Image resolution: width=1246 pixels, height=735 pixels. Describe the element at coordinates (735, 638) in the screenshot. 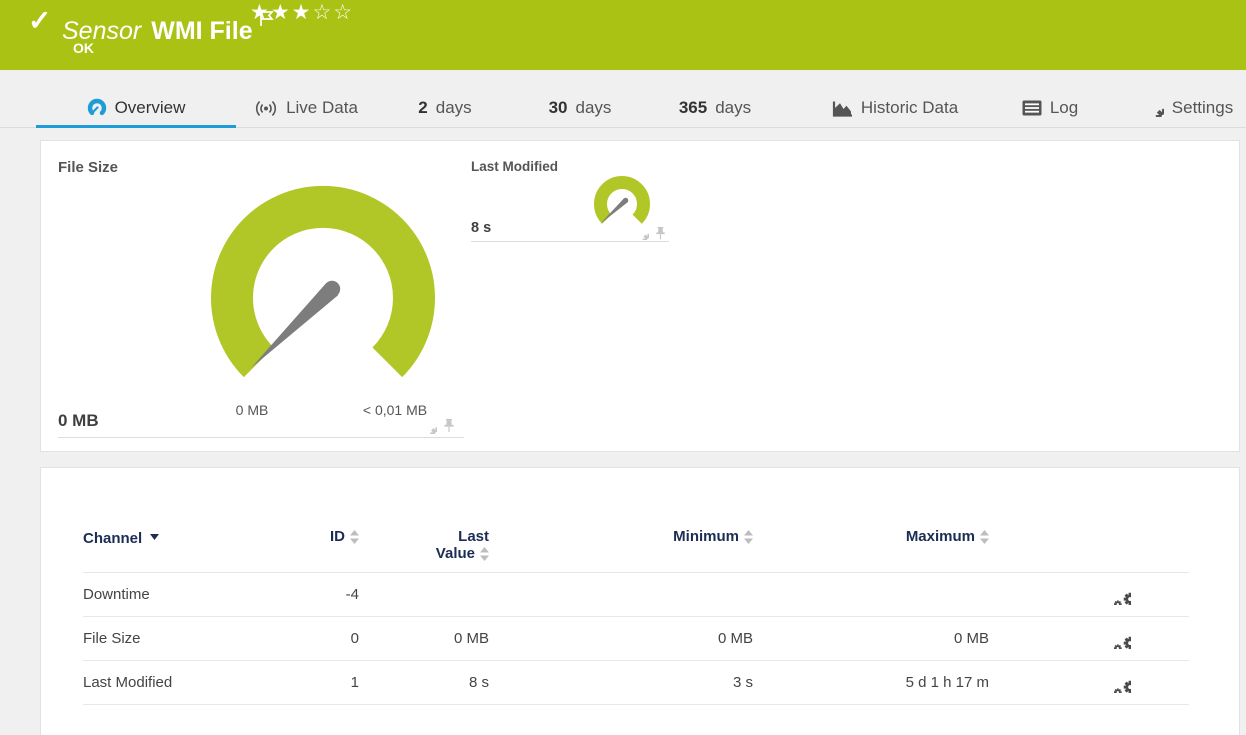

I see `channel-minimum: 0 MB` at that location.